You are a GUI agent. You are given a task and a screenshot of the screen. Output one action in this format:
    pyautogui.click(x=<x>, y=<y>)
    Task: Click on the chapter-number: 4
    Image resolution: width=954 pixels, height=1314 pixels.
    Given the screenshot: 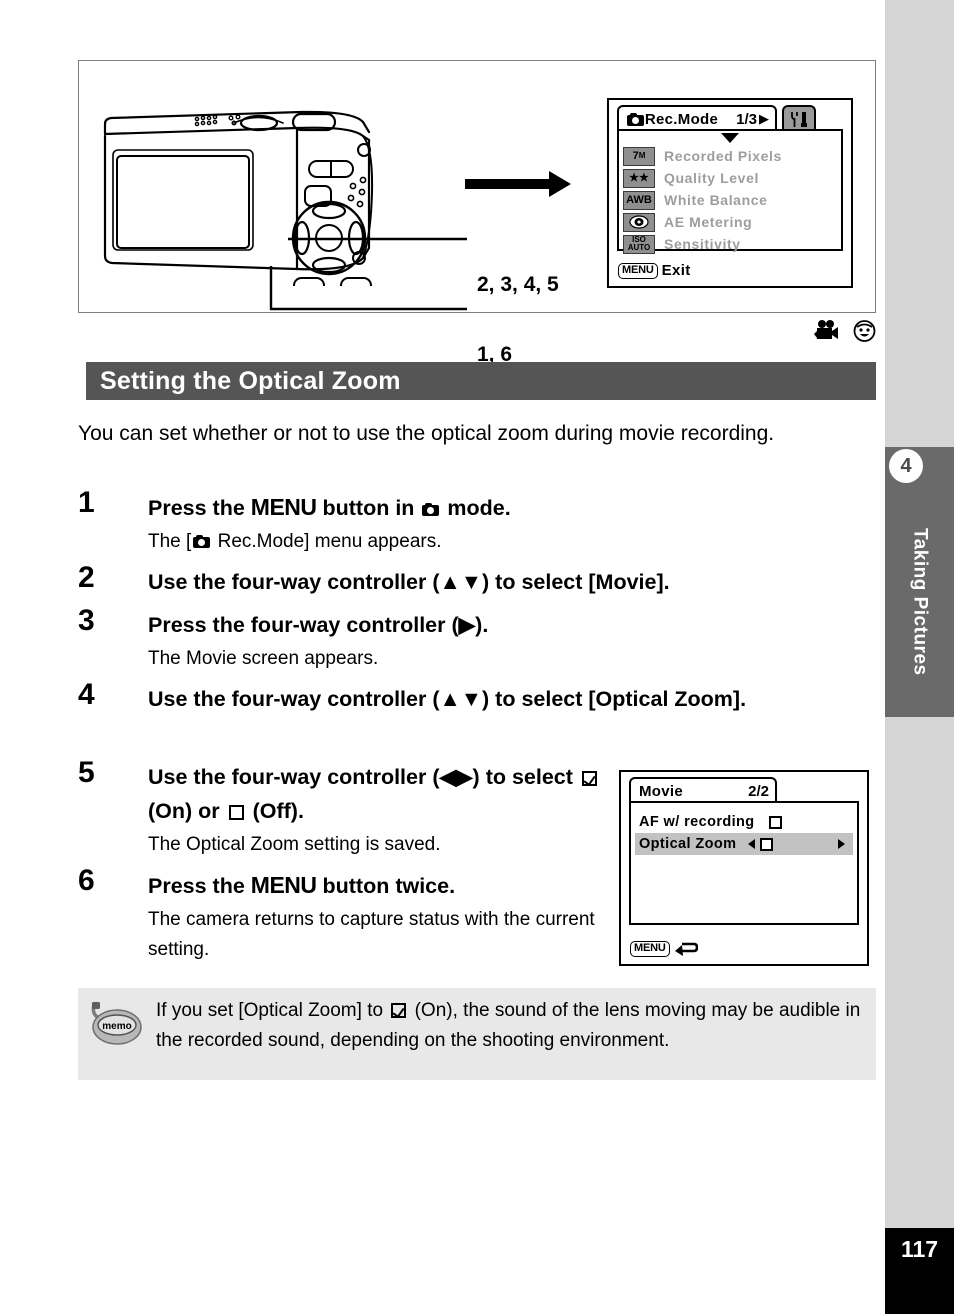 What is the action you would take?
    pyautogui.click(x=906, y=466)
    